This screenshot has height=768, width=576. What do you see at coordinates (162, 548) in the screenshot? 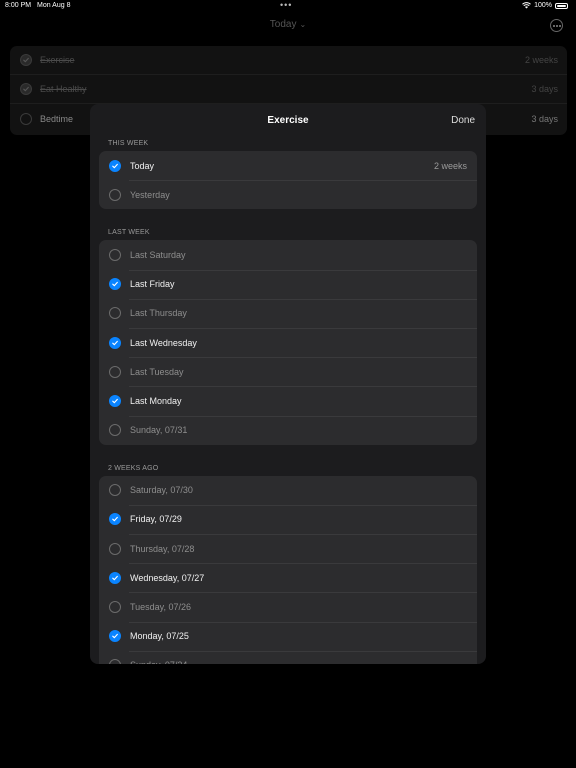
I see `day-label: Thursday, 07/28` at bounding box center [162, 548].